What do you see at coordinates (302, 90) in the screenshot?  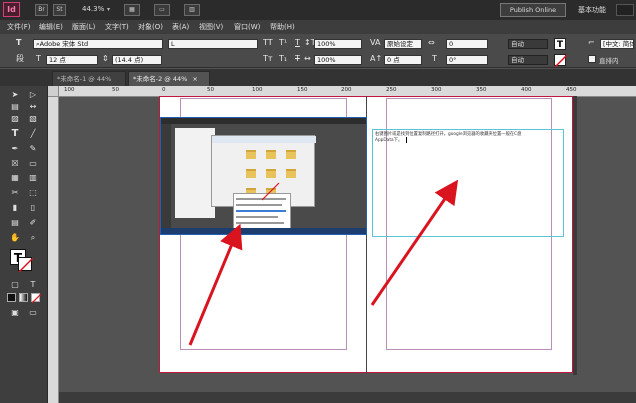 I see `ruler-tick: 150` at bounding box center [302, 90].